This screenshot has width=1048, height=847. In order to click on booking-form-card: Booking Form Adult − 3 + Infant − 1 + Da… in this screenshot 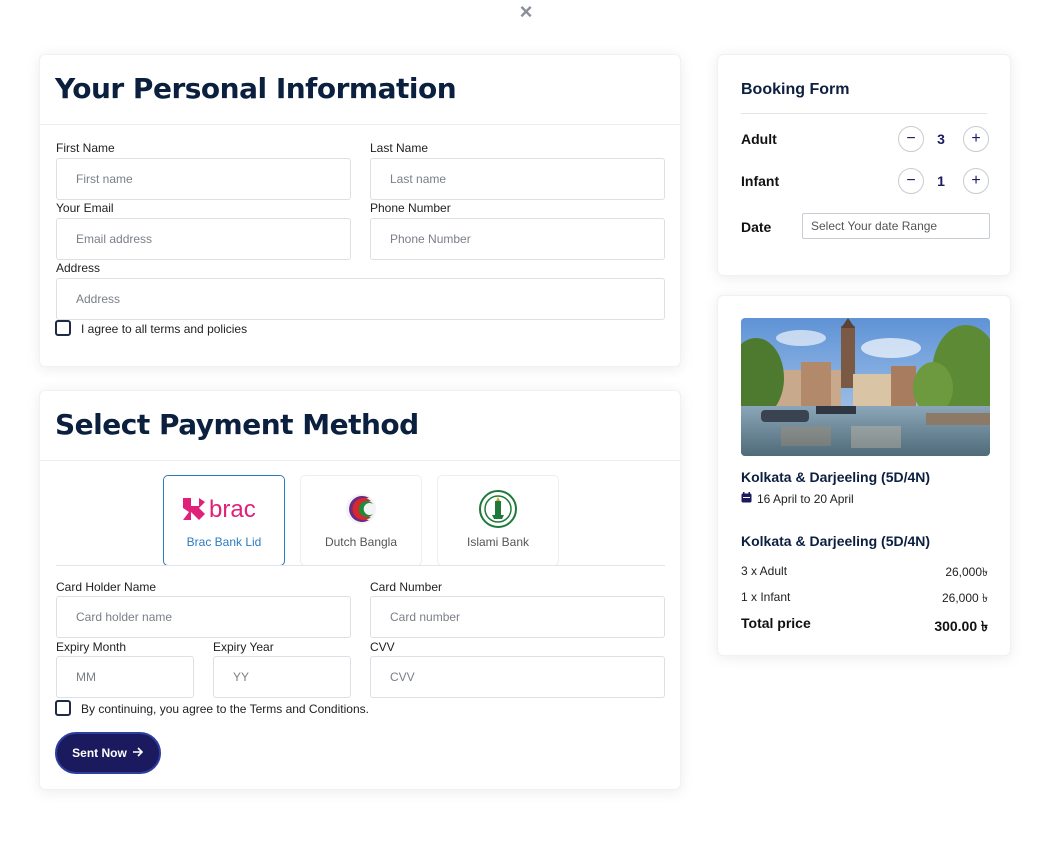, I will do `click(864, 165)`.